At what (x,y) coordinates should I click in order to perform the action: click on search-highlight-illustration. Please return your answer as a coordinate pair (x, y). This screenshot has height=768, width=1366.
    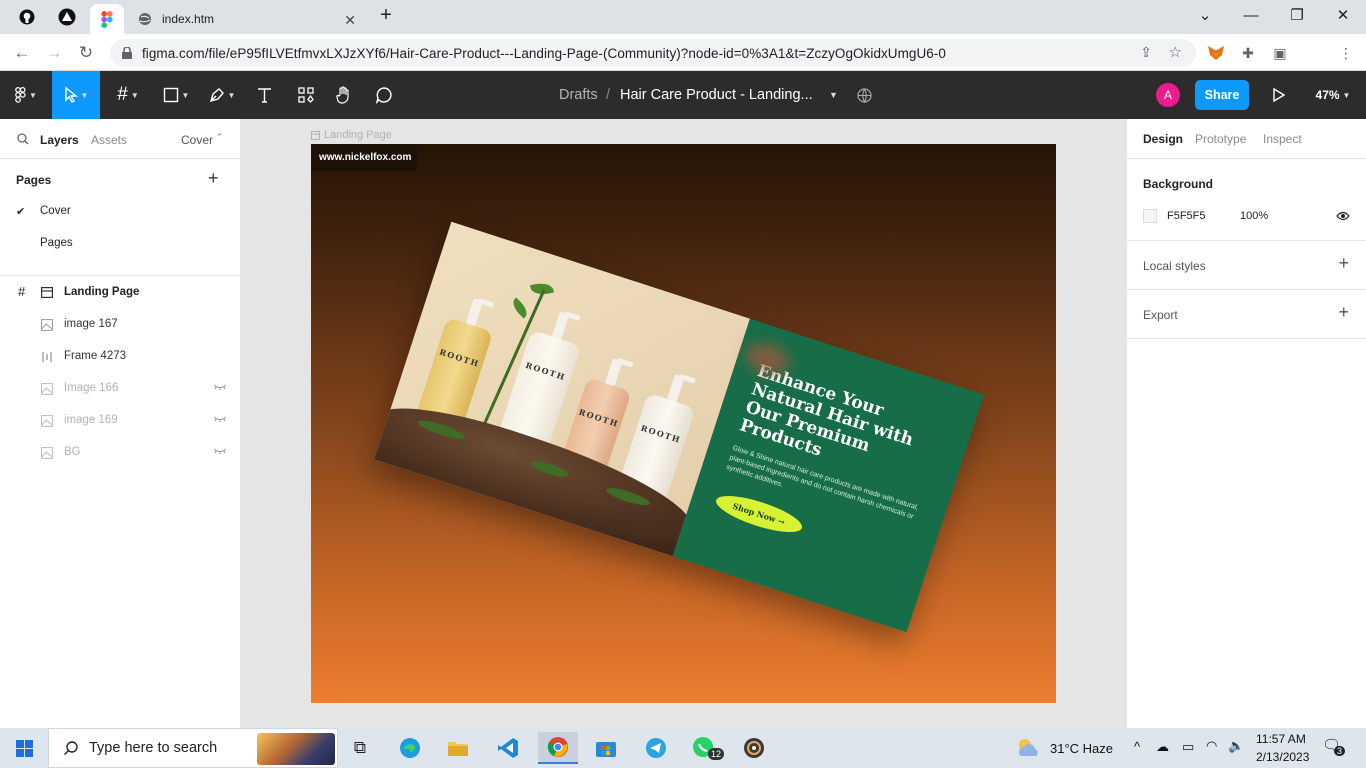
    Looking at the image, I should click on (296, 749).